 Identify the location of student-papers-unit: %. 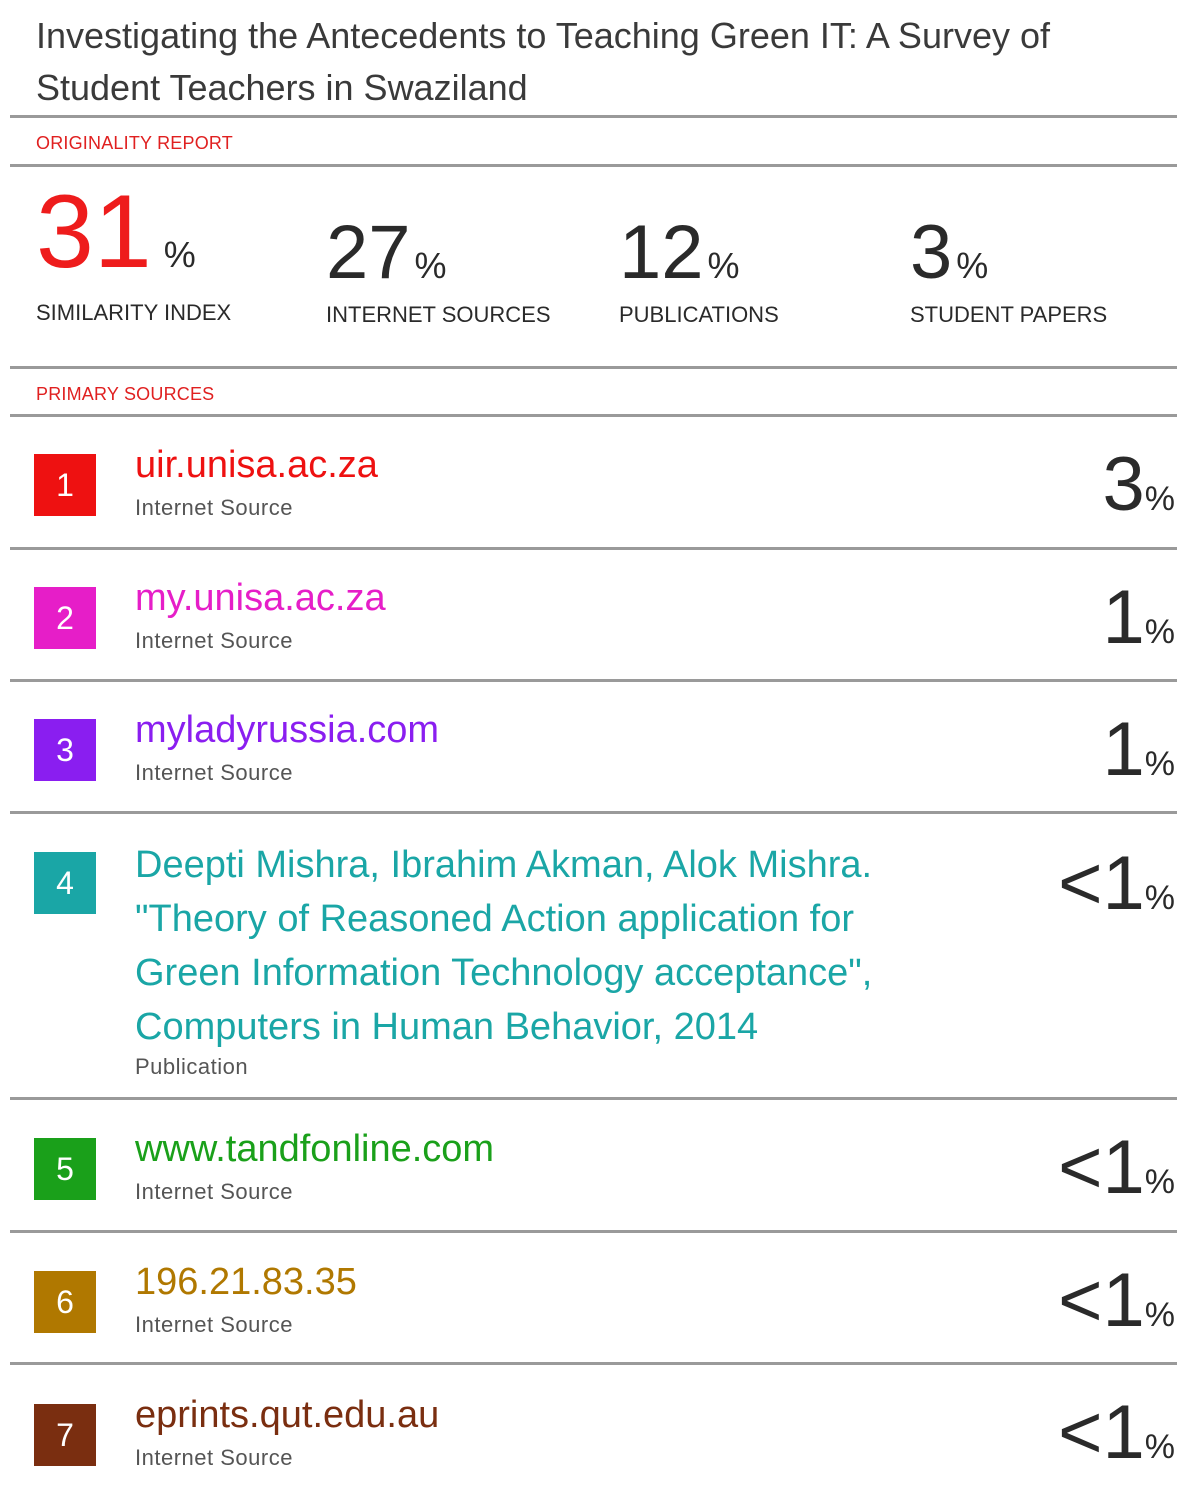
(972, 265).